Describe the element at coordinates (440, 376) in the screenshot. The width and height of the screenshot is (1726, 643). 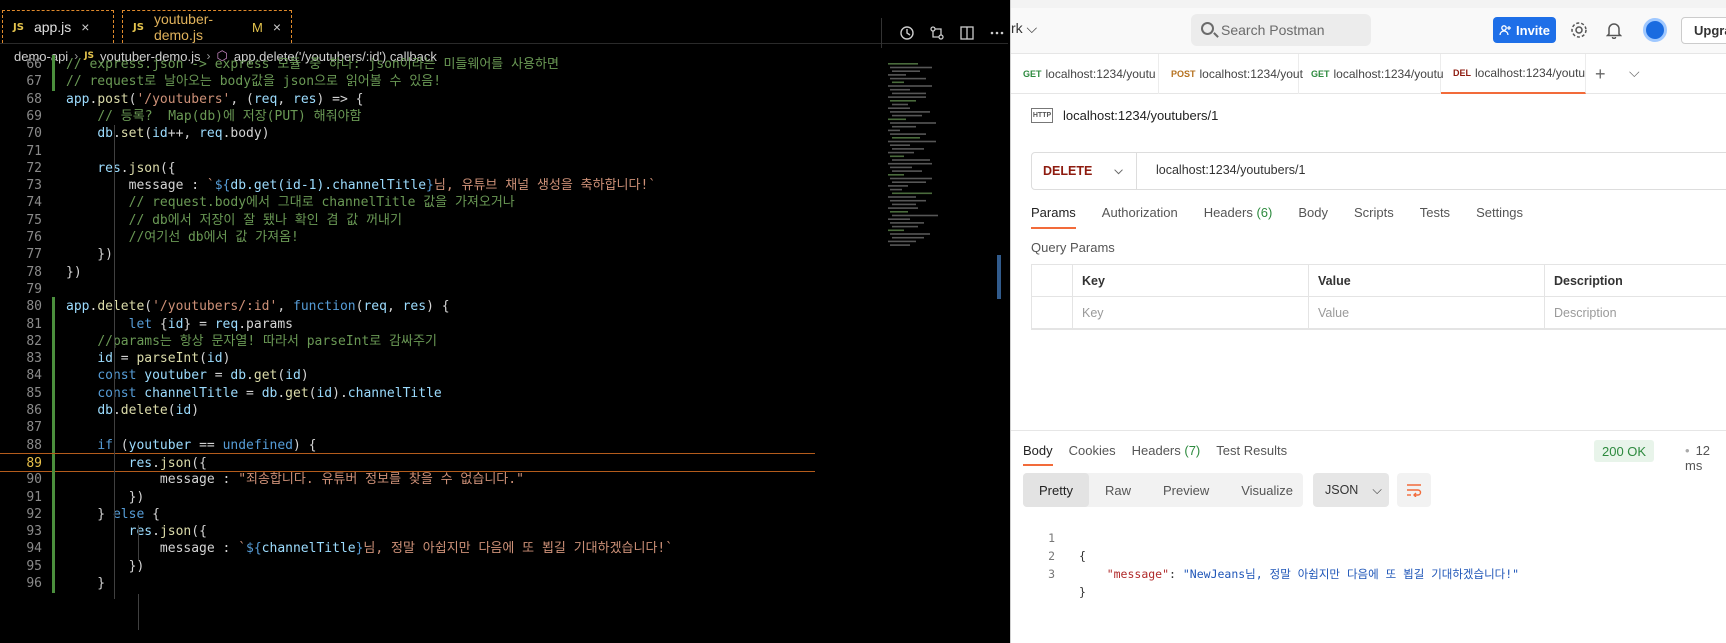
I see `code-line: 84 const youtuber = db.get(id)` at that location.